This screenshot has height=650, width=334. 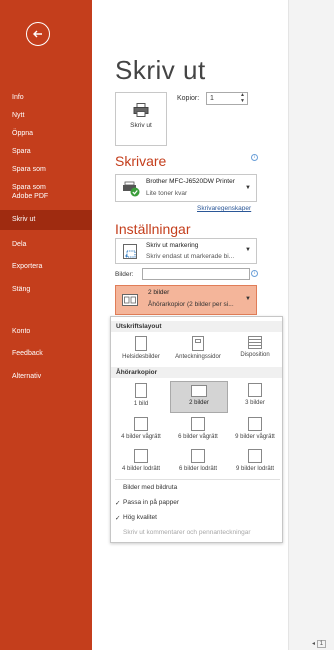 What do you see at coordinates (198, 357) in the screenshot?
I see `option-label: Anteckningssidor` at bounding box center [198, 357].